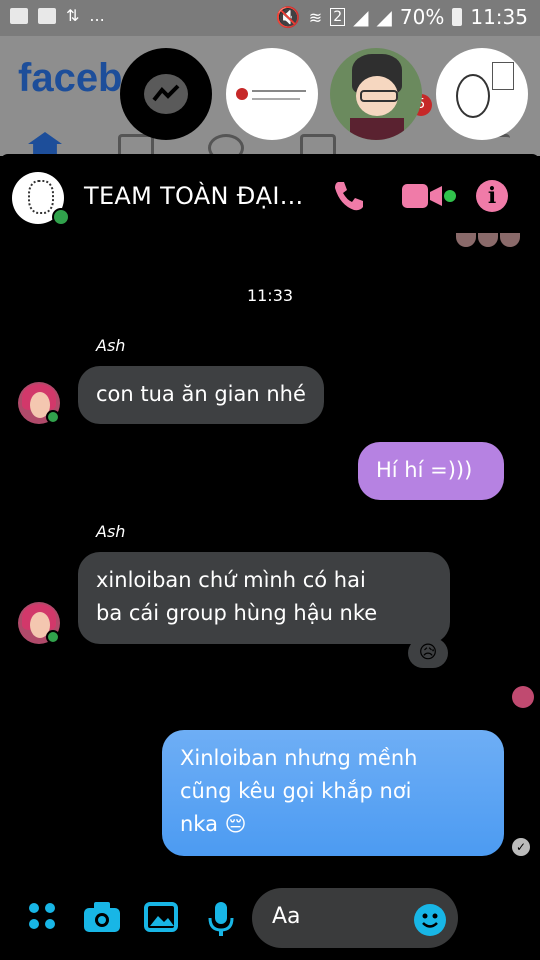  I want to click on message-text-line: Xinloiban nhưng mềnh, so click(299, 758).